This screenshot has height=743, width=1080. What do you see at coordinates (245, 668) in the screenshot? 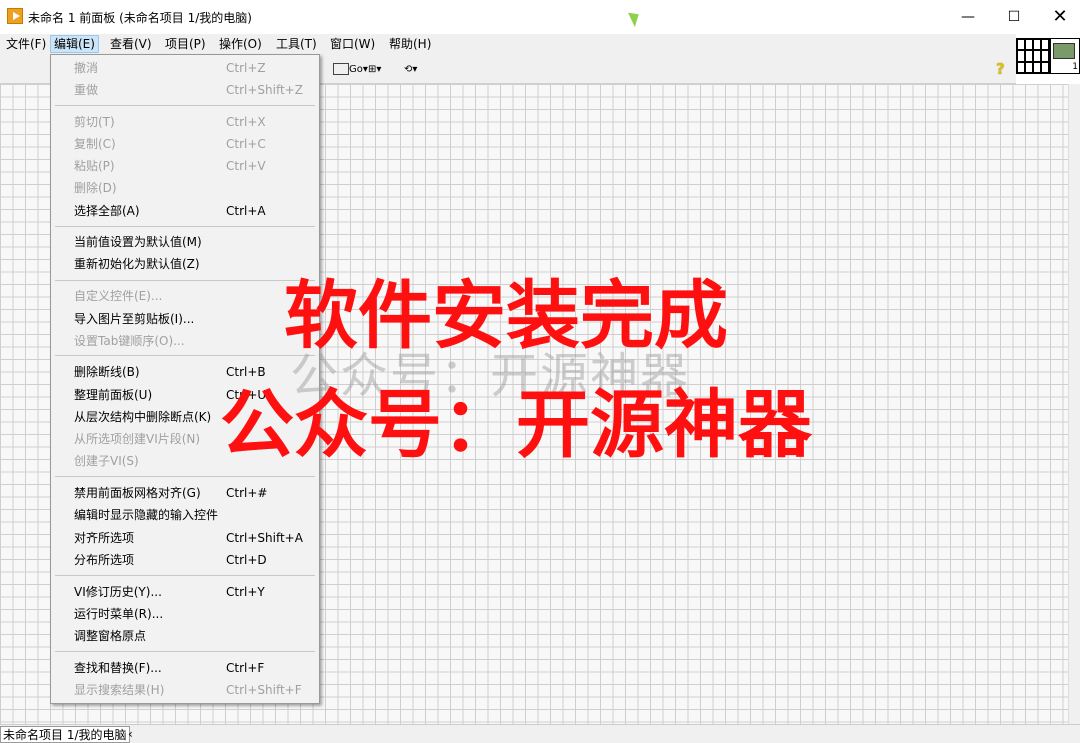
I see `menu-item-shortcut: Ctrl+F` at bounding box center [245, 668].